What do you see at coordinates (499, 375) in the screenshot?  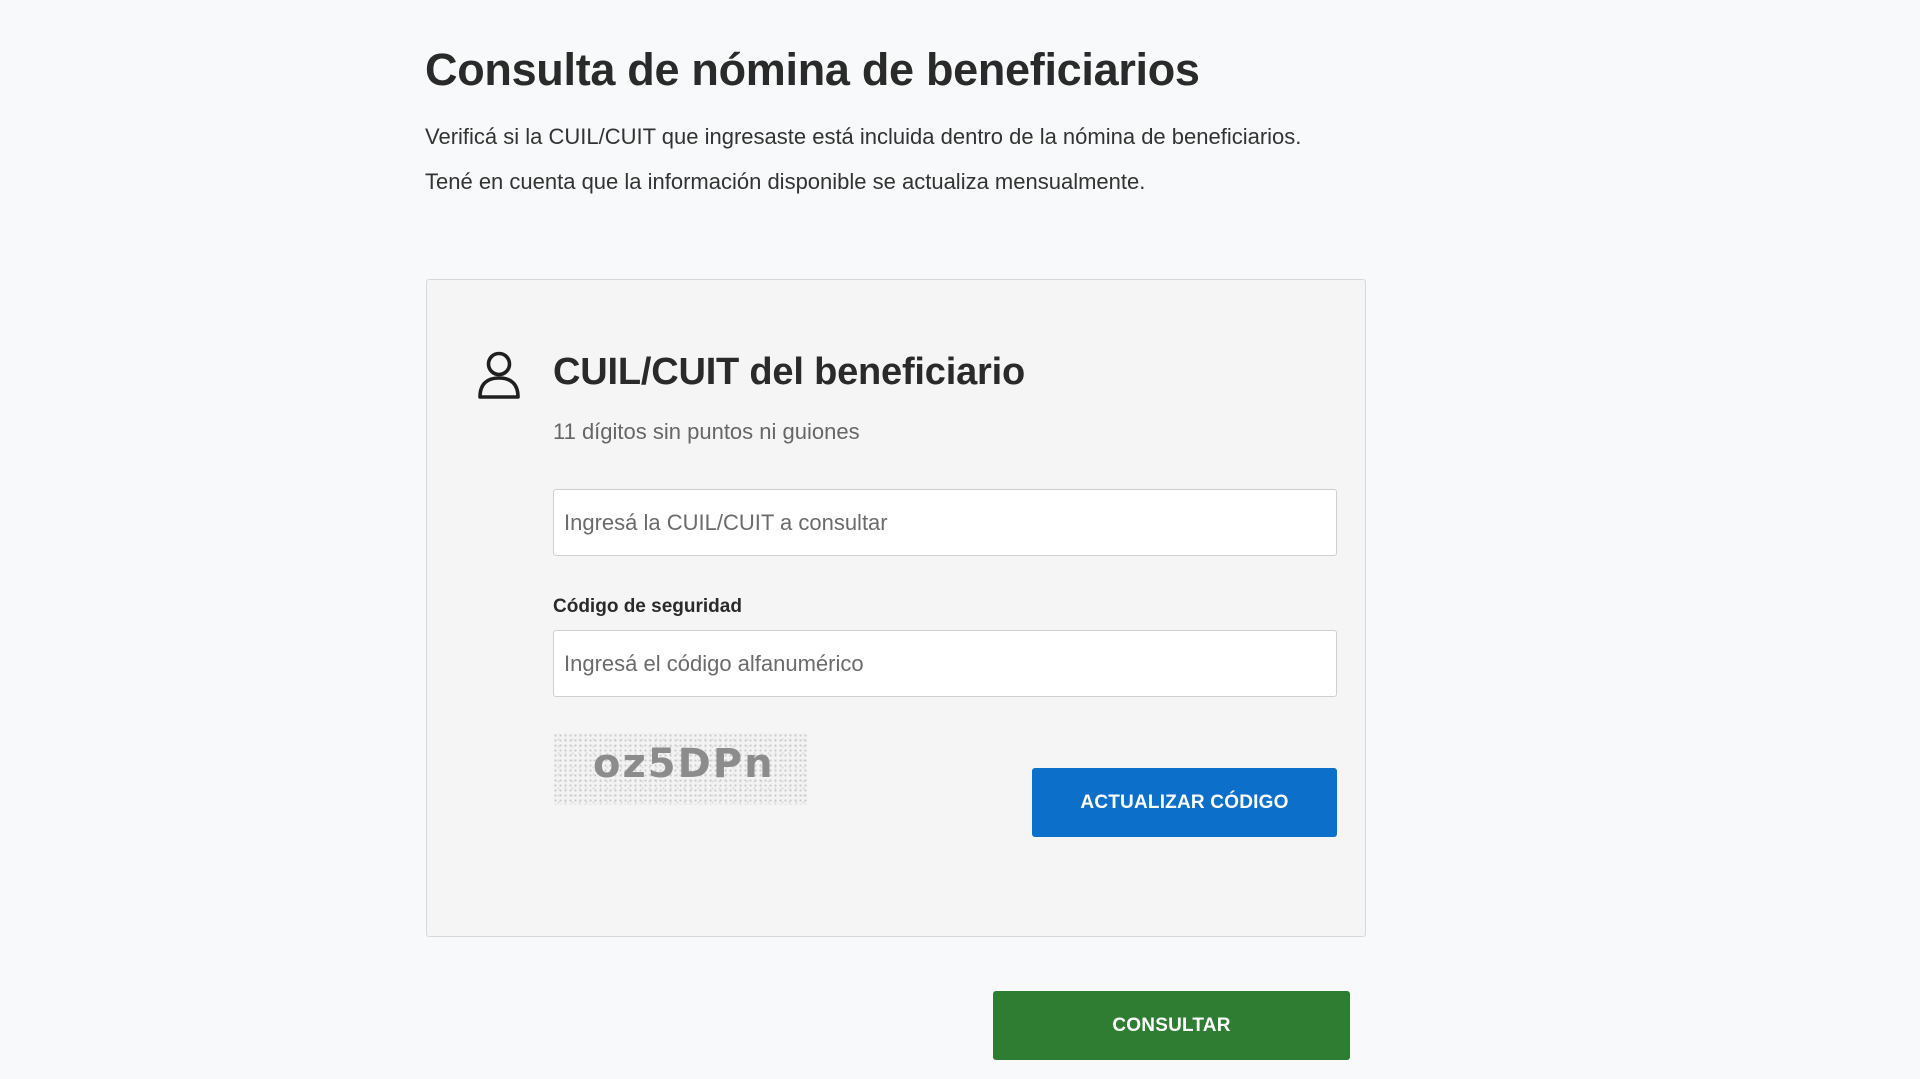 I see `user-icon` at bounding box center [499, 375].